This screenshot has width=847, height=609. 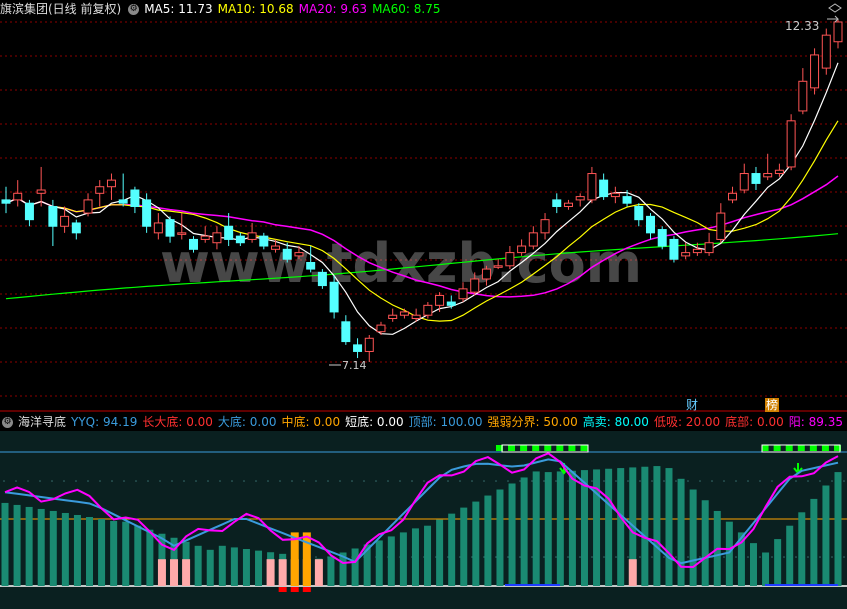 What do you see at coordinates (835, 8) in the screenshot?
I see `expand-icon` at bounding box center [835, 8].